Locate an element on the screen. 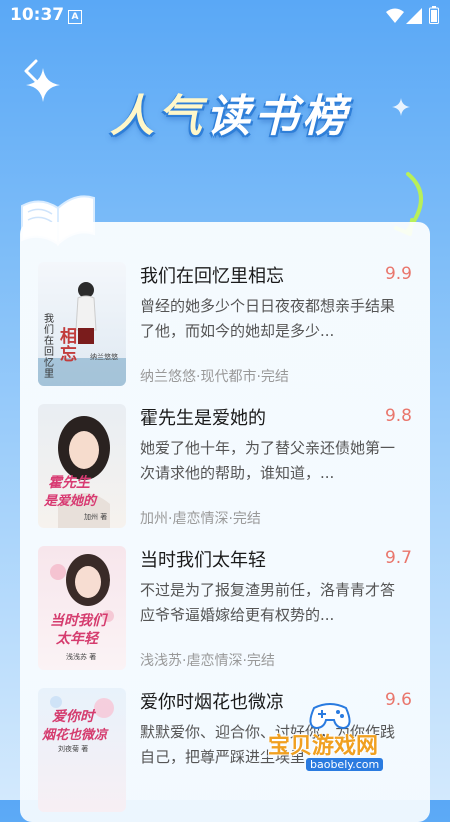 This screenshot has height=822, width=450. book-title: 我们在回忆里相忘 is located at coordinates (212, 276).